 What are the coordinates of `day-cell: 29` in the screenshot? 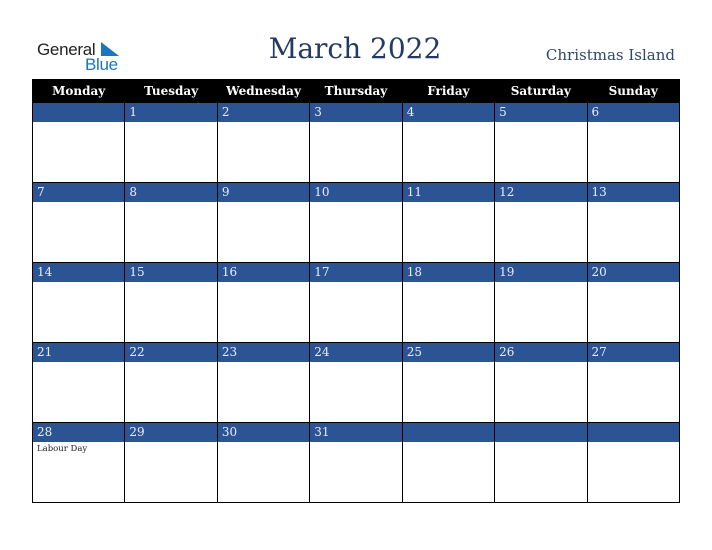 It's located at (171, 462).